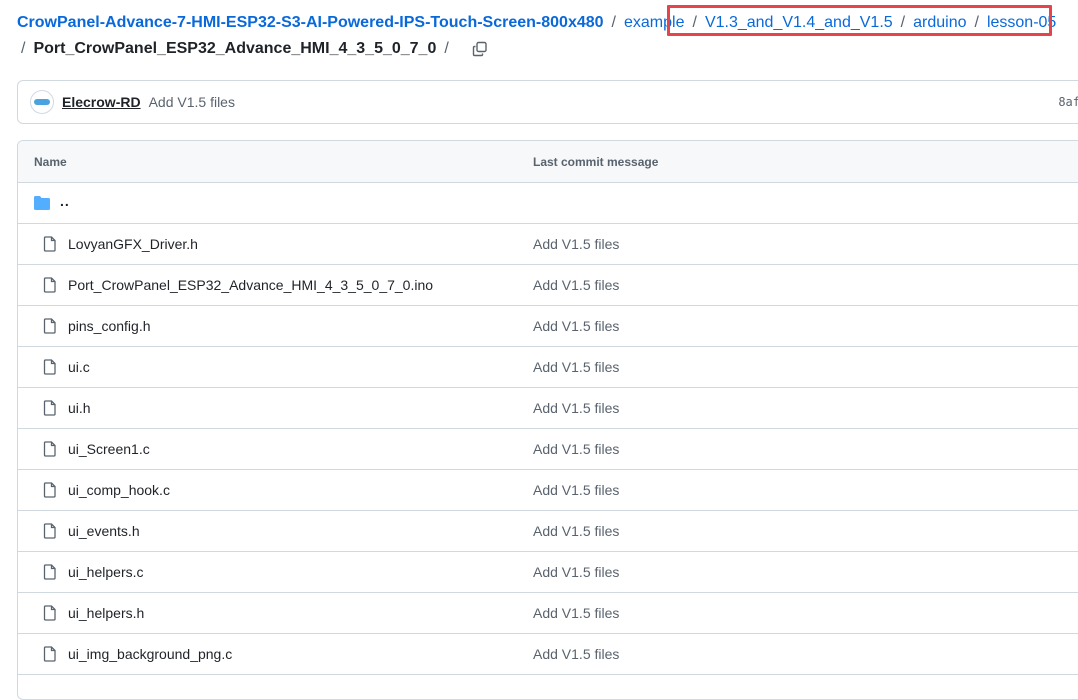  What do you see at coordinates (859, 20) in the screenshot?
I see `highlight-annotation-box` at bounding box center [859, 20].